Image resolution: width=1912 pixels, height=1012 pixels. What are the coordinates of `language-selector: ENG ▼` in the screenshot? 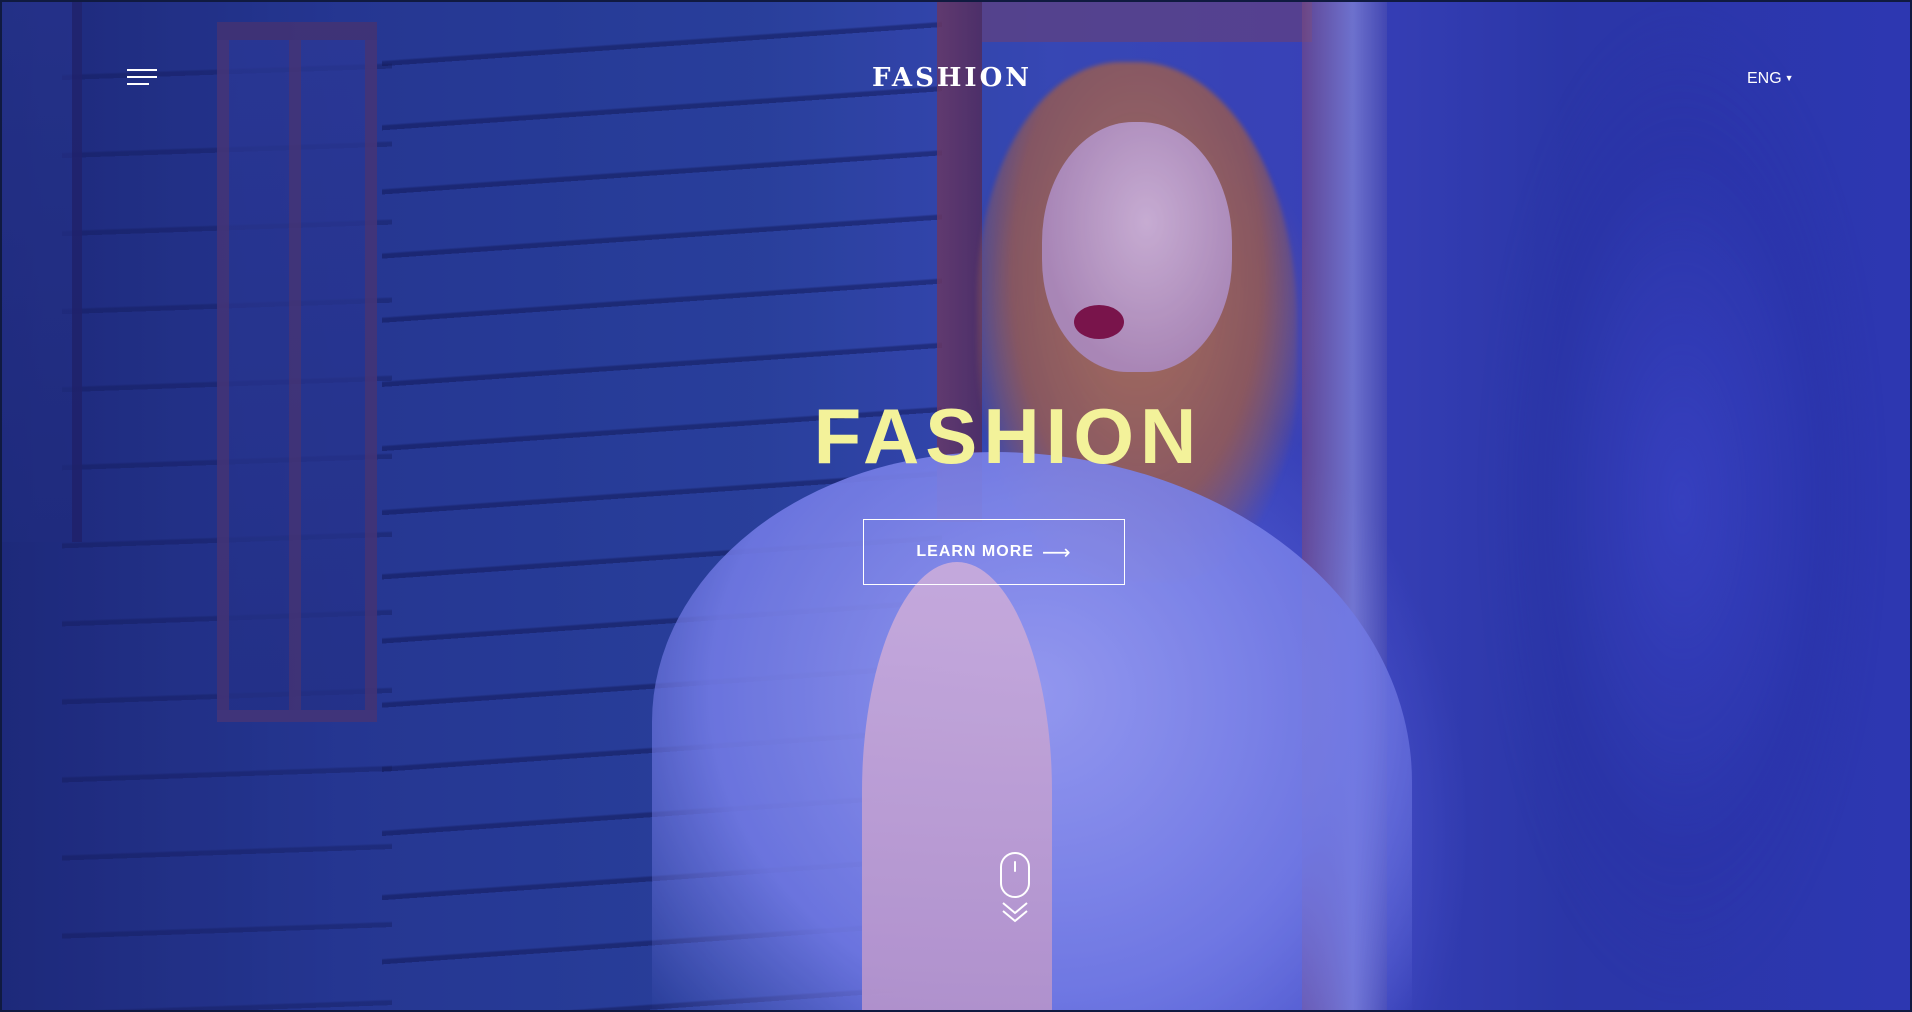 It's located at (1770, 79).